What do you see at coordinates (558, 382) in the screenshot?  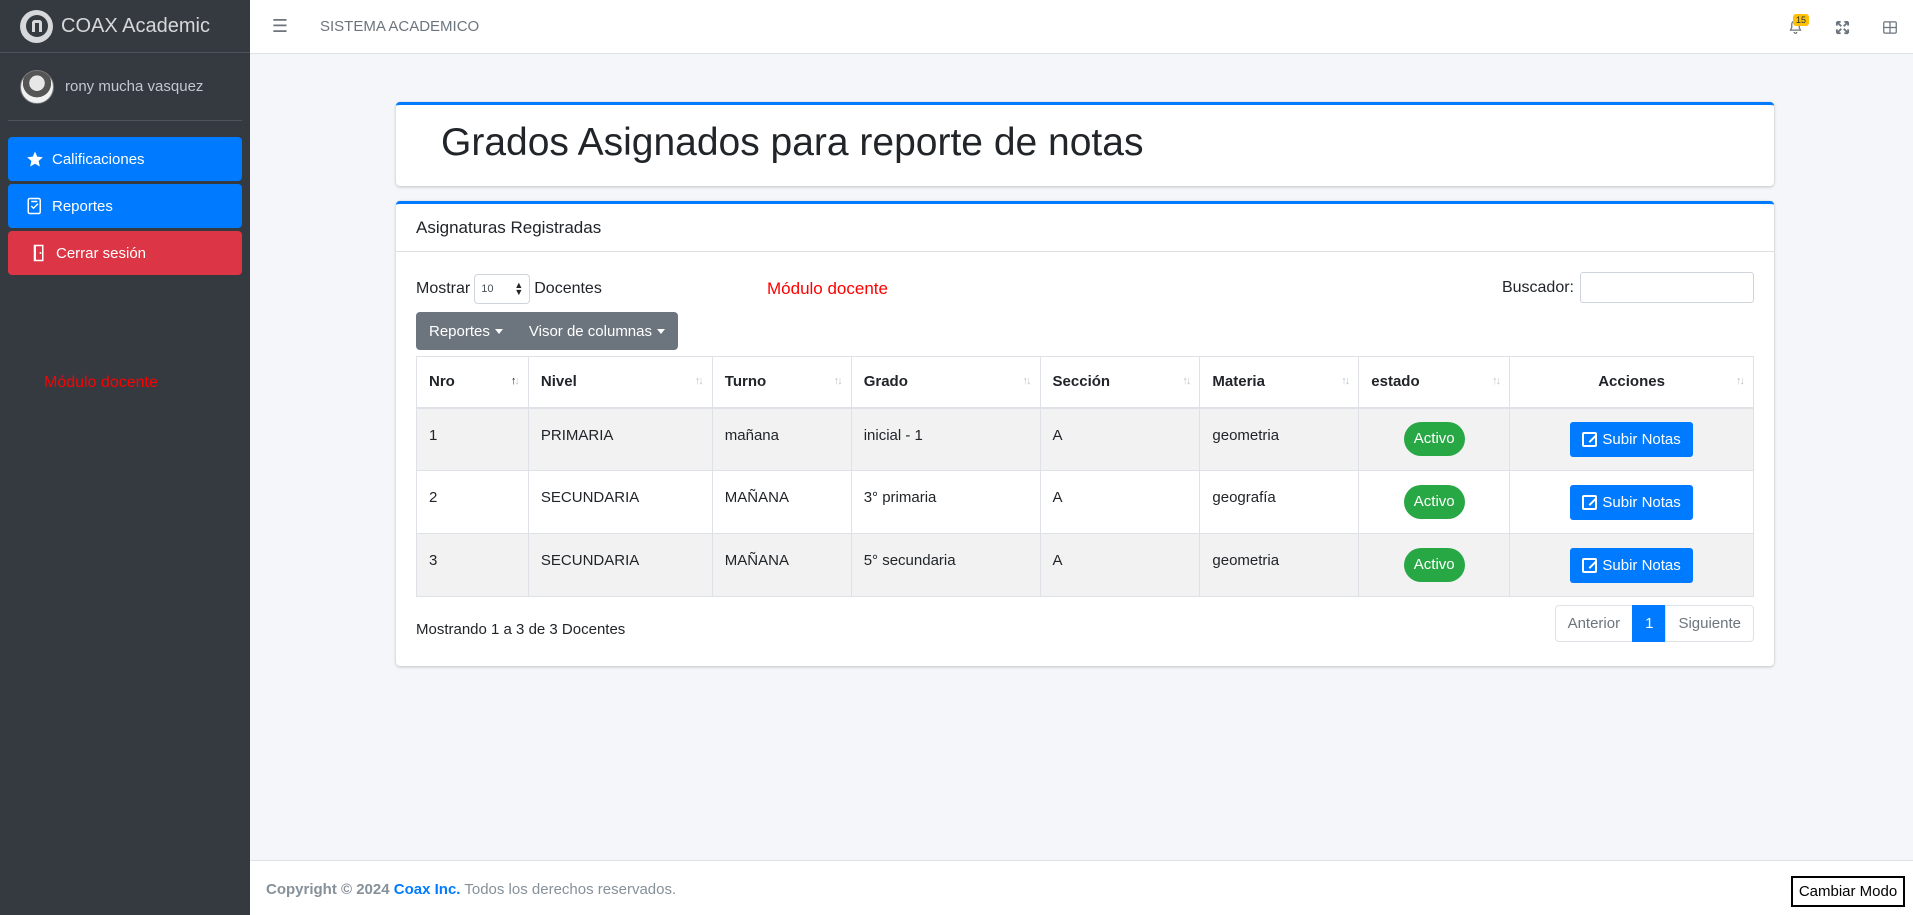 I see `column-header-label: Nivel` at bounding box center [558, 382].